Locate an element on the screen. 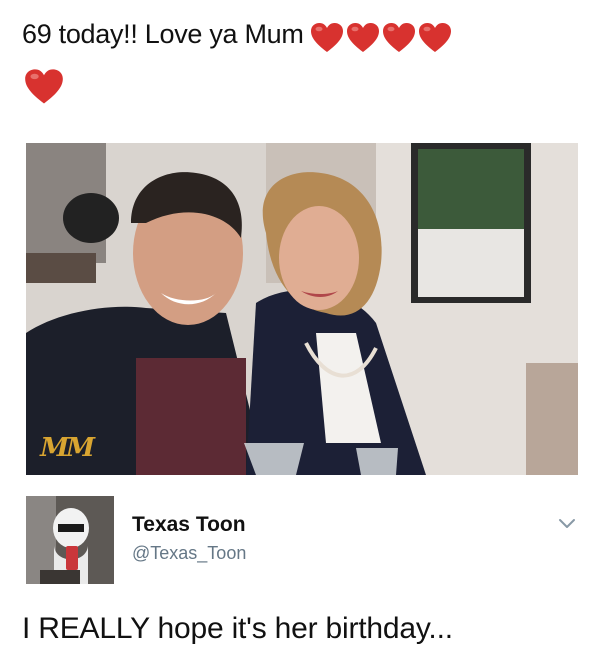 The width and height of the screenshot is (608, 667). heart-group is located at coordinates (382, 36).